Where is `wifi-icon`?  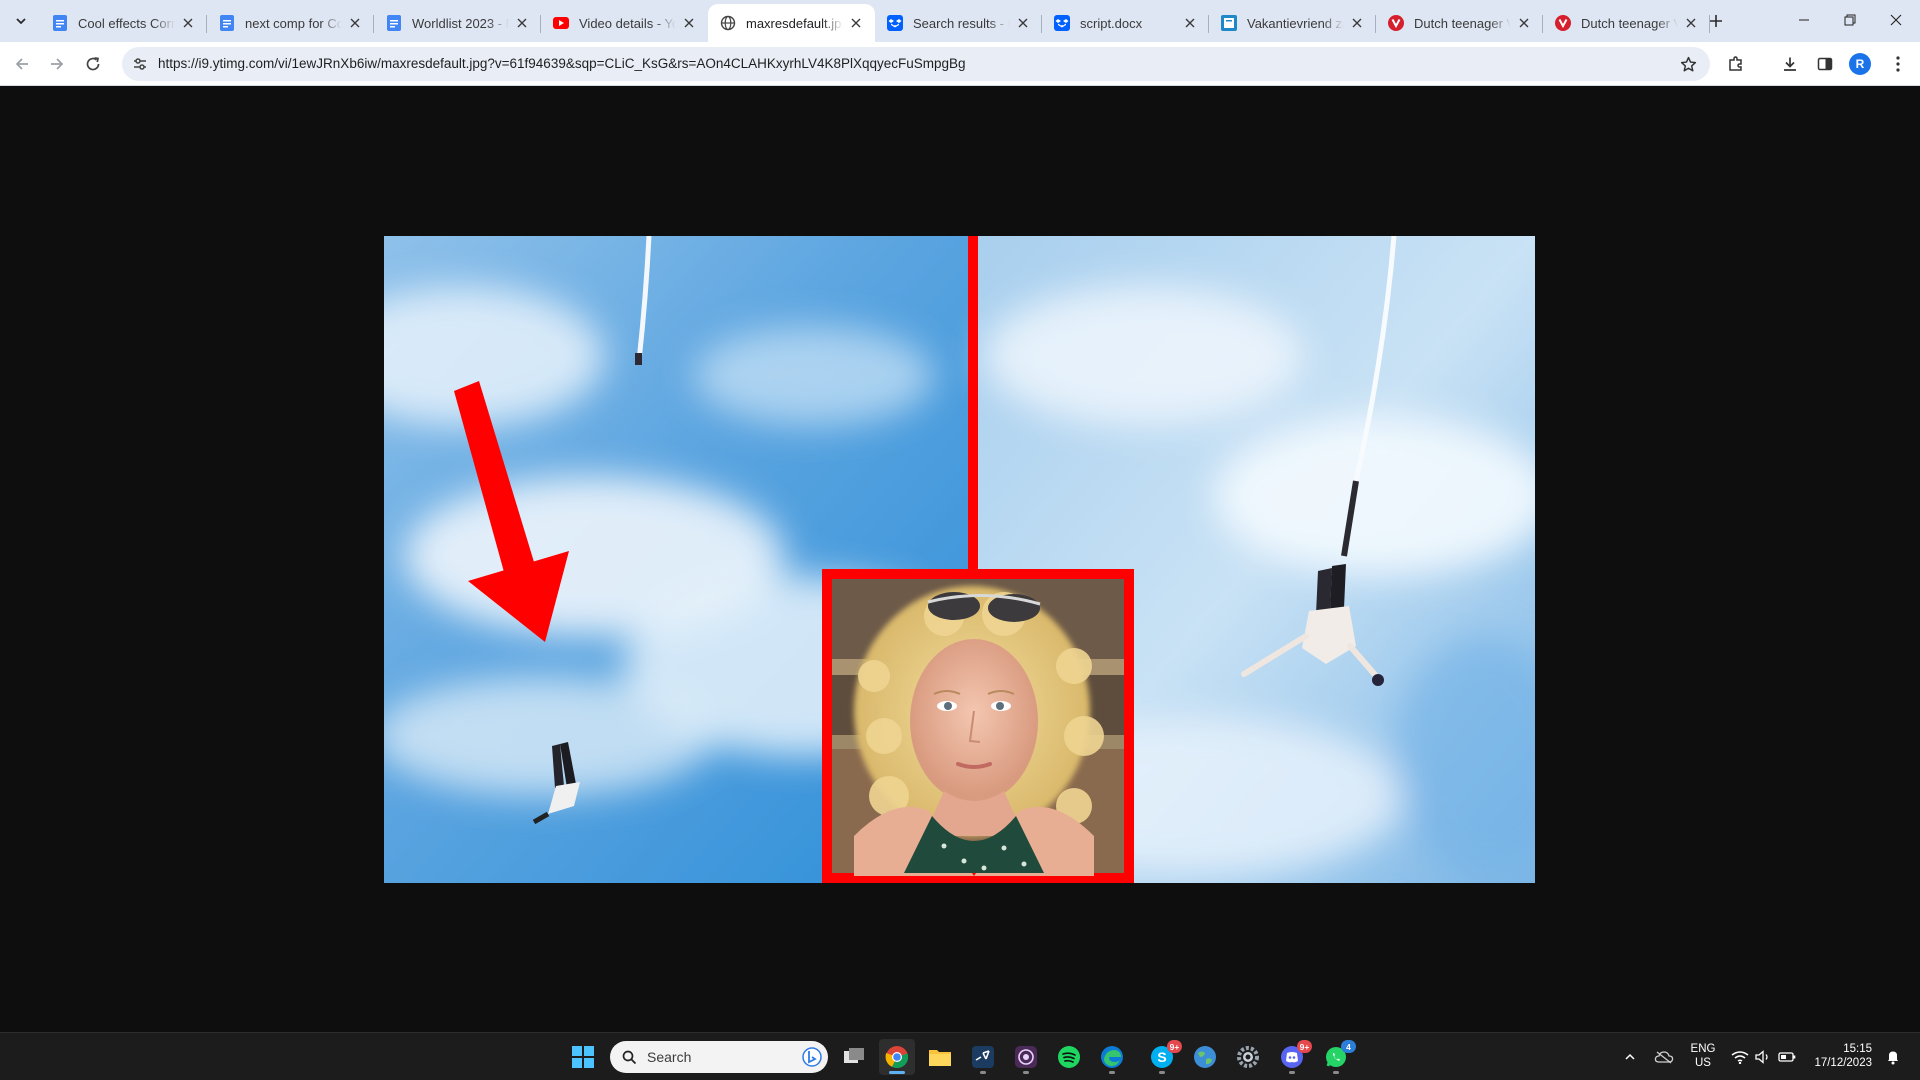 wifi-icon is located at coordinates (1740, 1057).